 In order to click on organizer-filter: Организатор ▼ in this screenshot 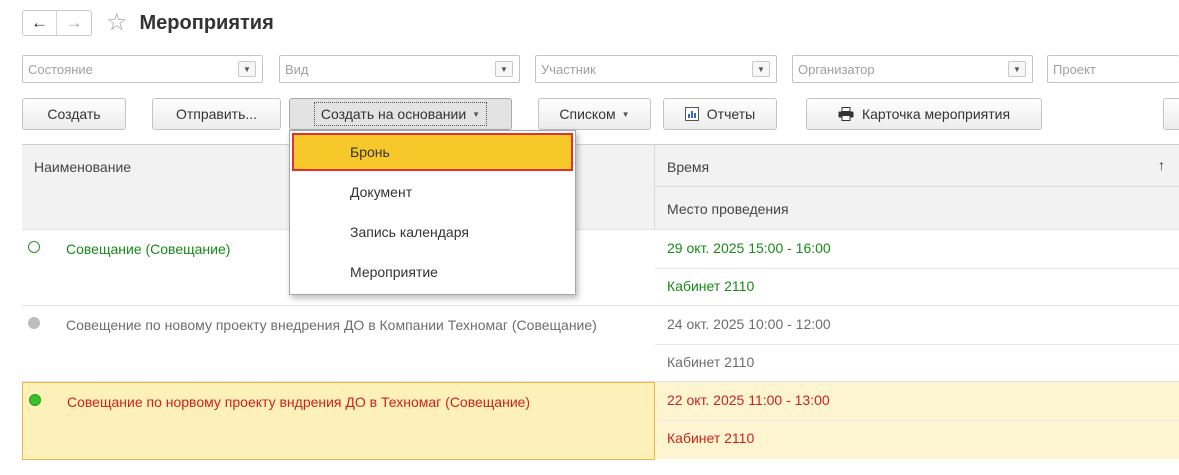, I will do `click(912, 69)`.